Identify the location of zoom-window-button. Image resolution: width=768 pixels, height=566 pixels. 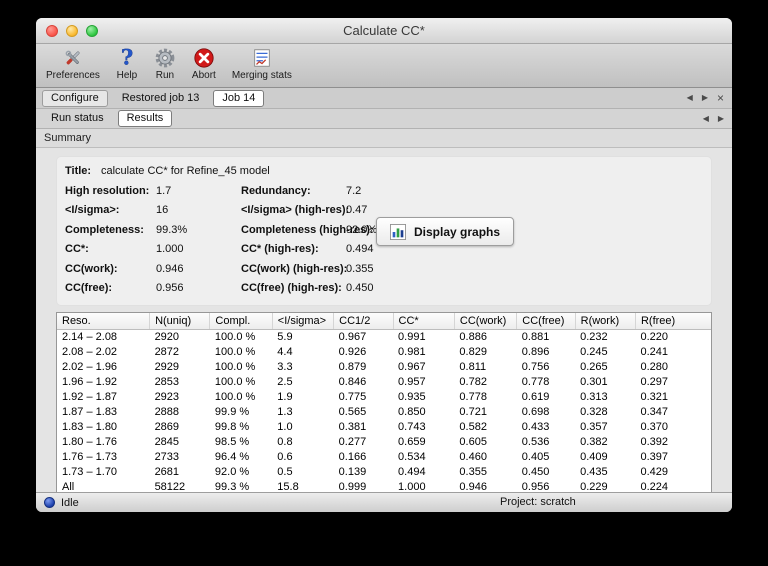
(92, 31).